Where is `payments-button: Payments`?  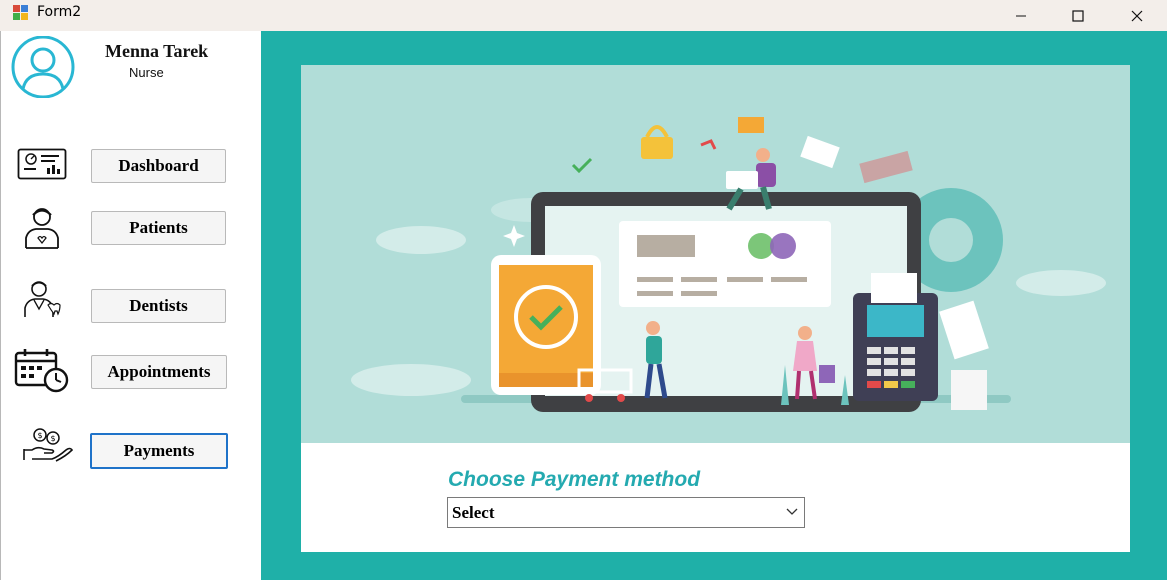
payments-button: Payments is located at coordinates (159, 451).